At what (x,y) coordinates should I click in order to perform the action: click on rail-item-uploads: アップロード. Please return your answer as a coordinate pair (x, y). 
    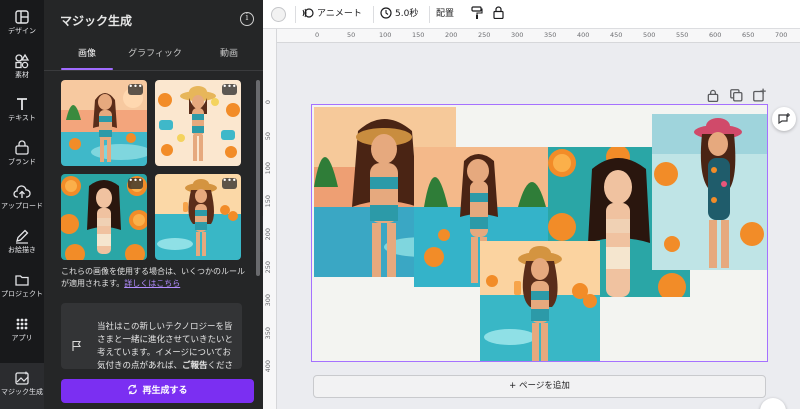
    Looking at the image, I should click on (22, 197).